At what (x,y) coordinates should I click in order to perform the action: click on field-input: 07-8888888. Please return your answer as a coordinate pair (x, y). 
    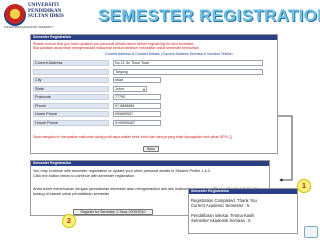
    Looking at the image, I should click on (137, 105).